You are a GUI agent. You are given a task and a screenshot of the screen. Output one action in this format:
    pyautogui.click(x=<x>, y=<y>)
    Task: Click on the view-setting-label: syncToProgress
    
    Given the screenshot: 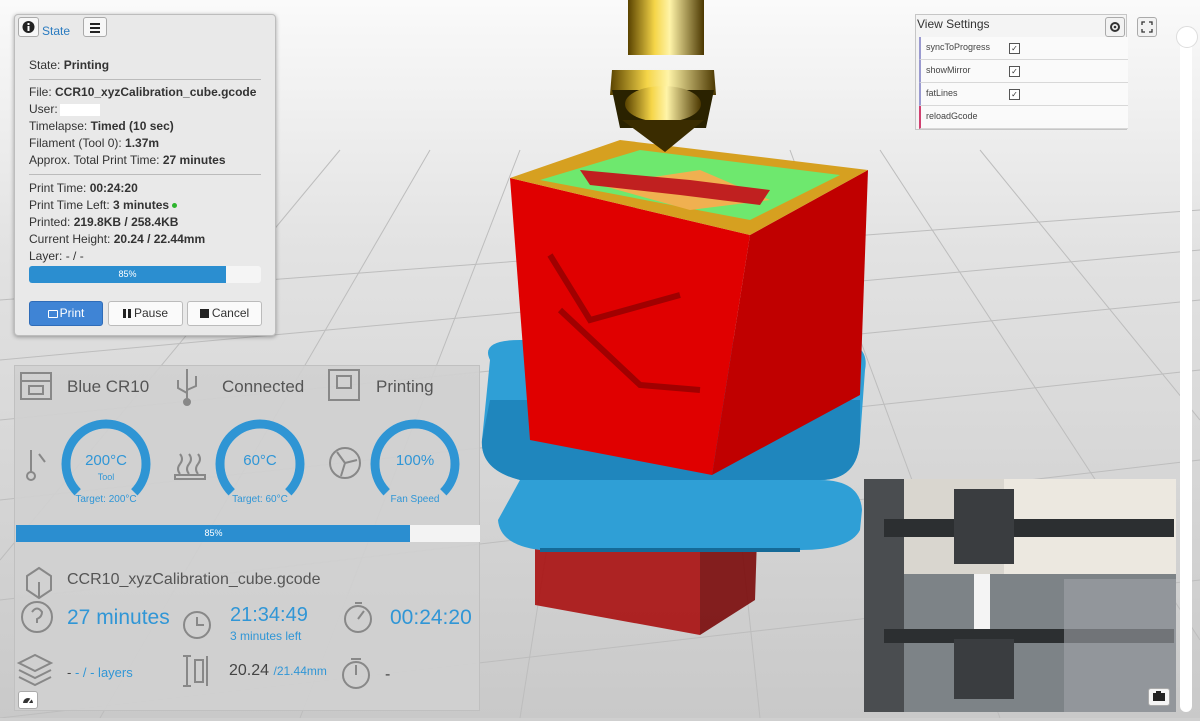 What is the action you would take?
    pyautogui.click(x=958, y=47)
    